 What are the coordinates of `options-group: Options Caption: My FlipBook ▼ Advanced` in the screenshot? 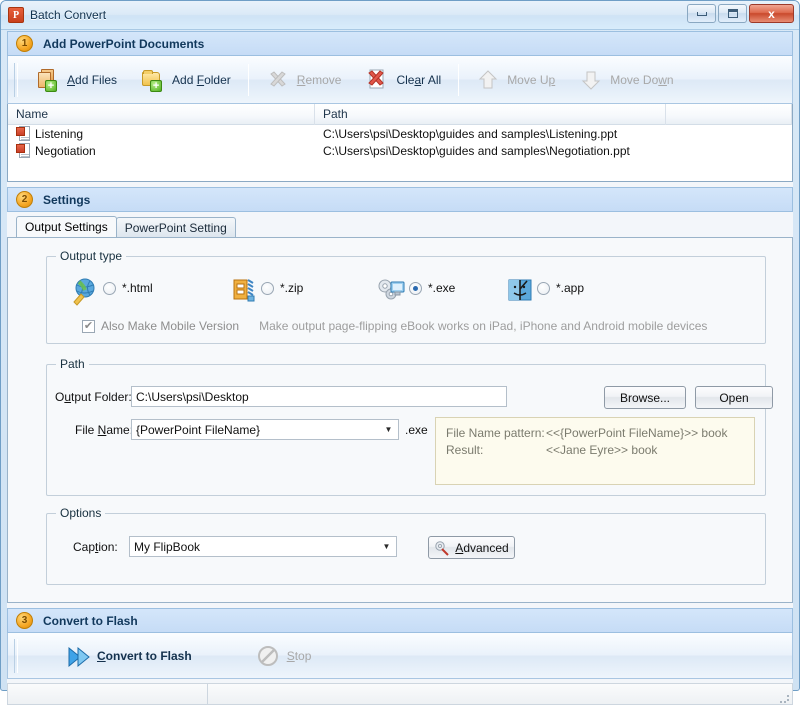 It's located at (406, 545).